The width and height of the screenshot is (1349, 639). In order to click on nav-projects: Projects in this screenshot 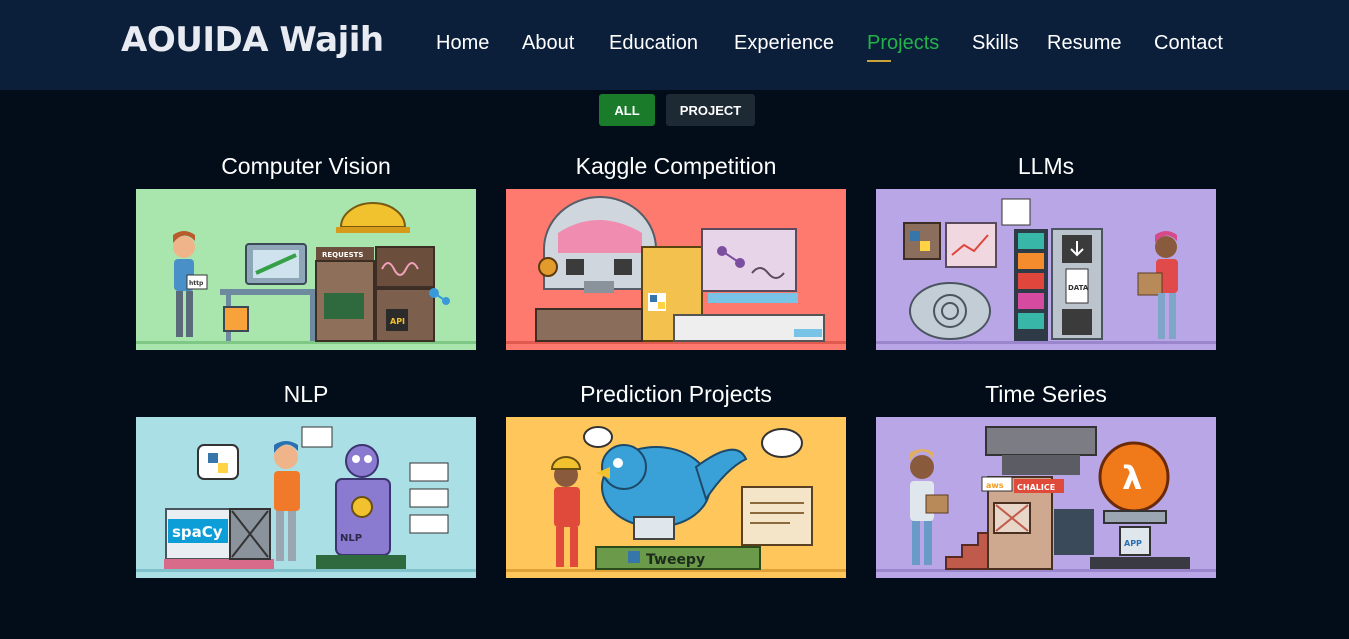, I will do `click(903, 43)`.